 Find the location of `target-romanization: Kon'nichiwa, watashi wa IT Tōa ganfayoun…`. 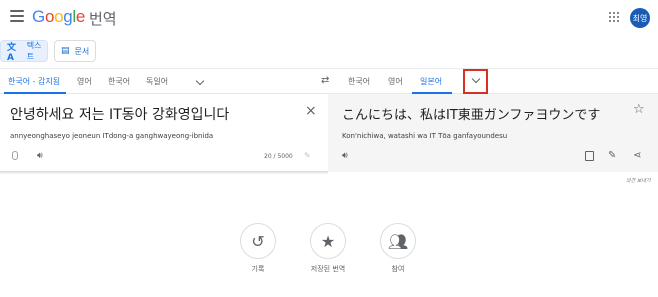

target-romanization: Kon'nichiwa, watashi wa IT Tōa ganfayoun… is located at coordinates (425, 136).